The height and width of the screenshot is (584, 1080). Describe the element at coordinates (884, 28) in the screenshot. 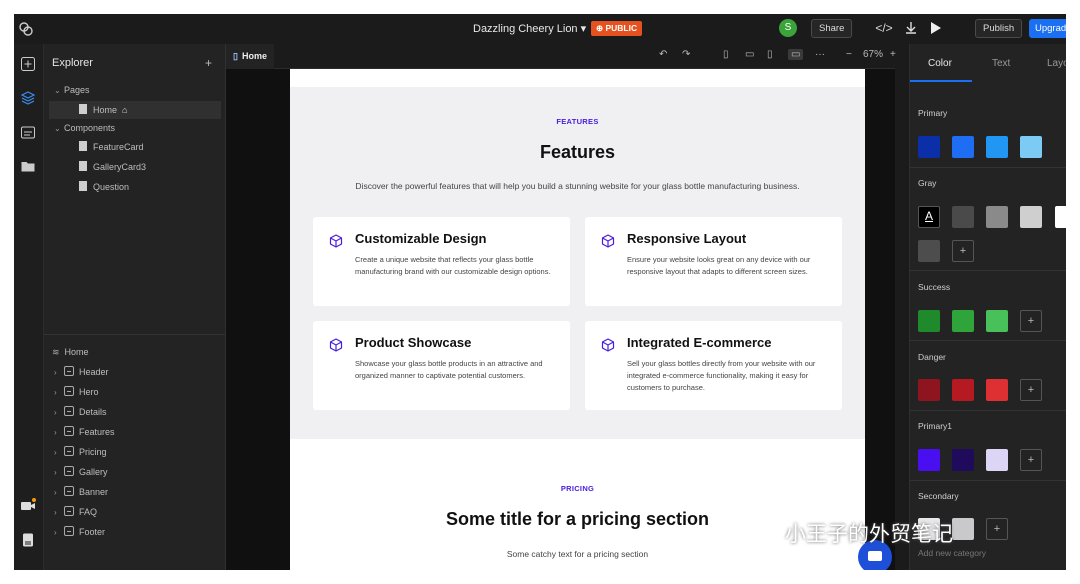

I see `code-icon: </>` at that location.